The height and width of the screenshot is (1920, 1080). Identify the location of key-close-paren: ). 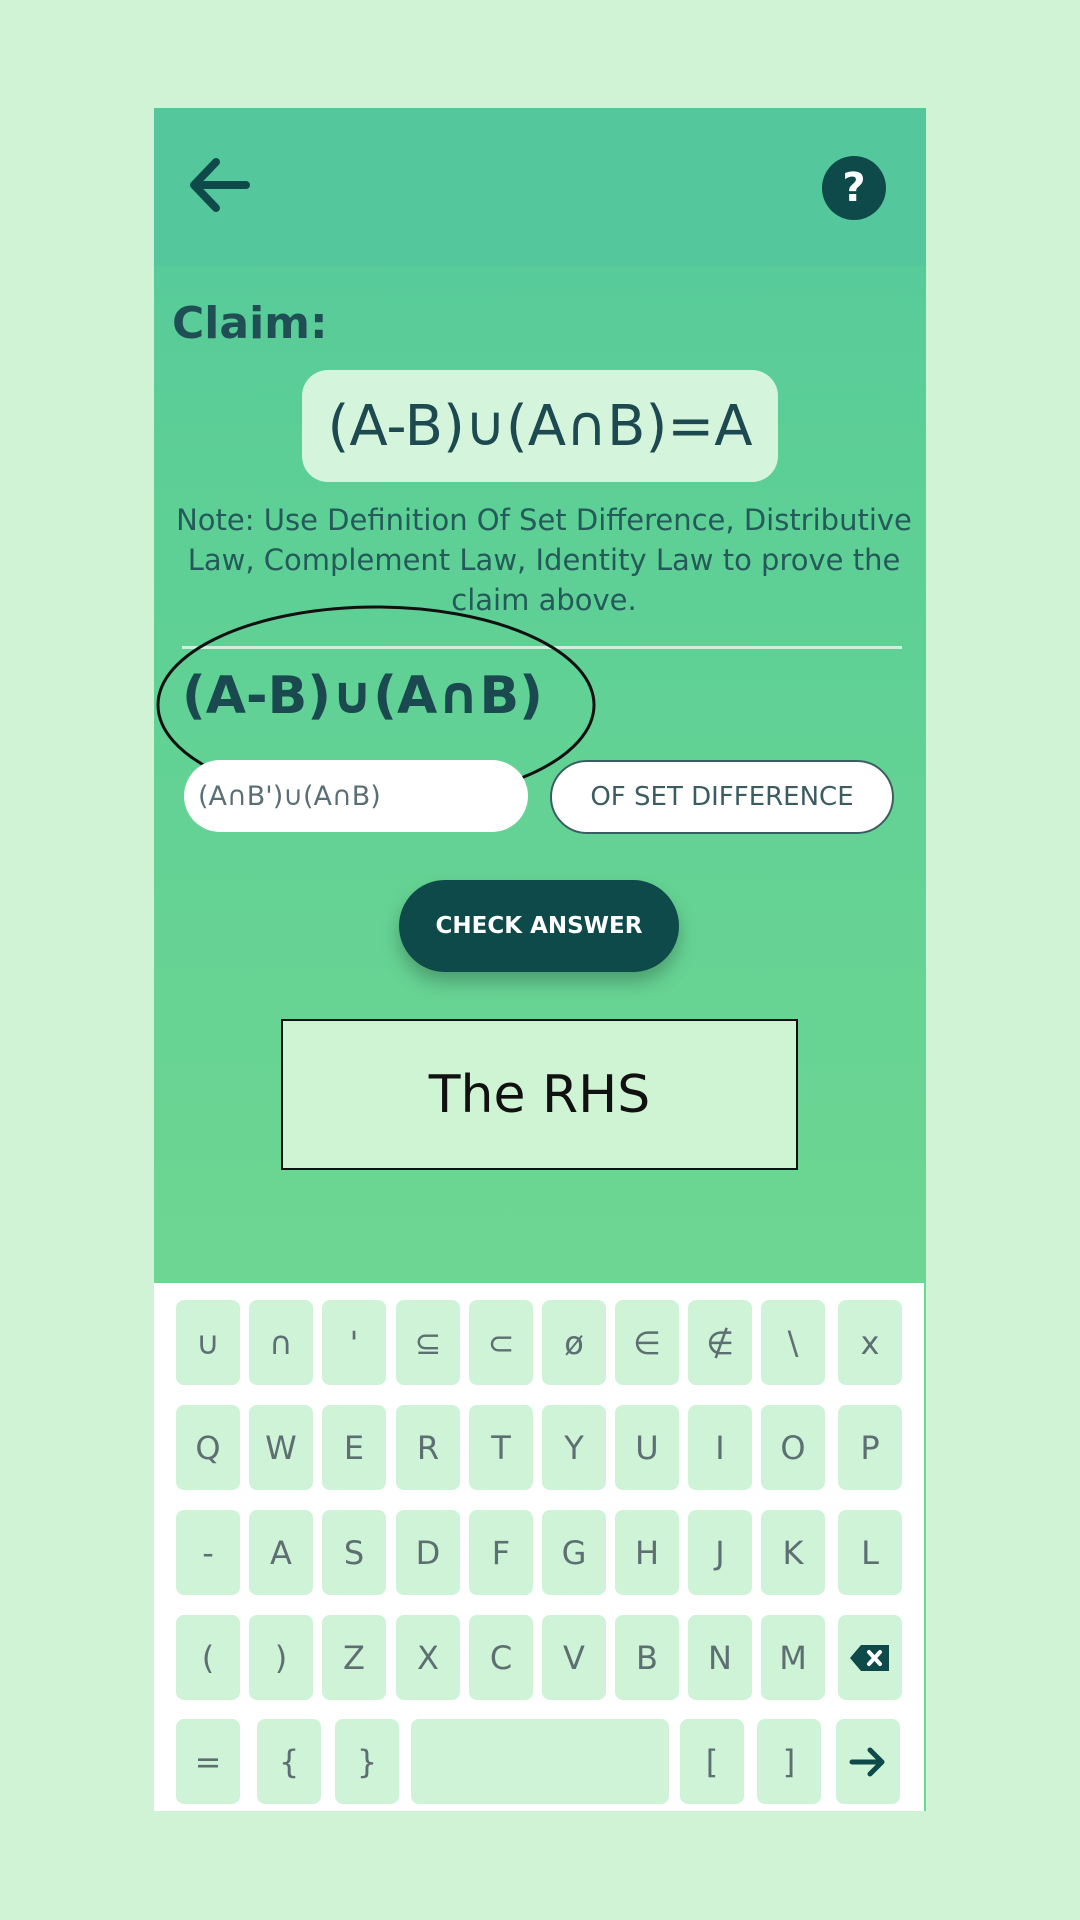
(281, 1657).